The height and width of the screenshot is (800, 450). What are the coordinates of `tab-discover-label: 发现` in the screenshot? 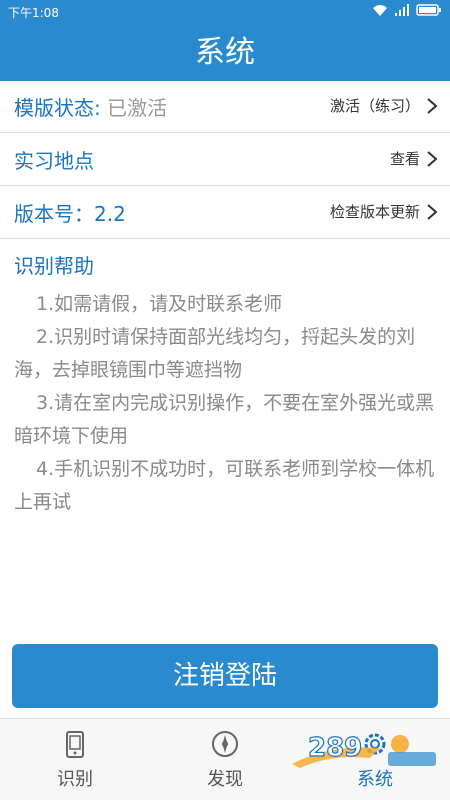 It's located at (225, 779).